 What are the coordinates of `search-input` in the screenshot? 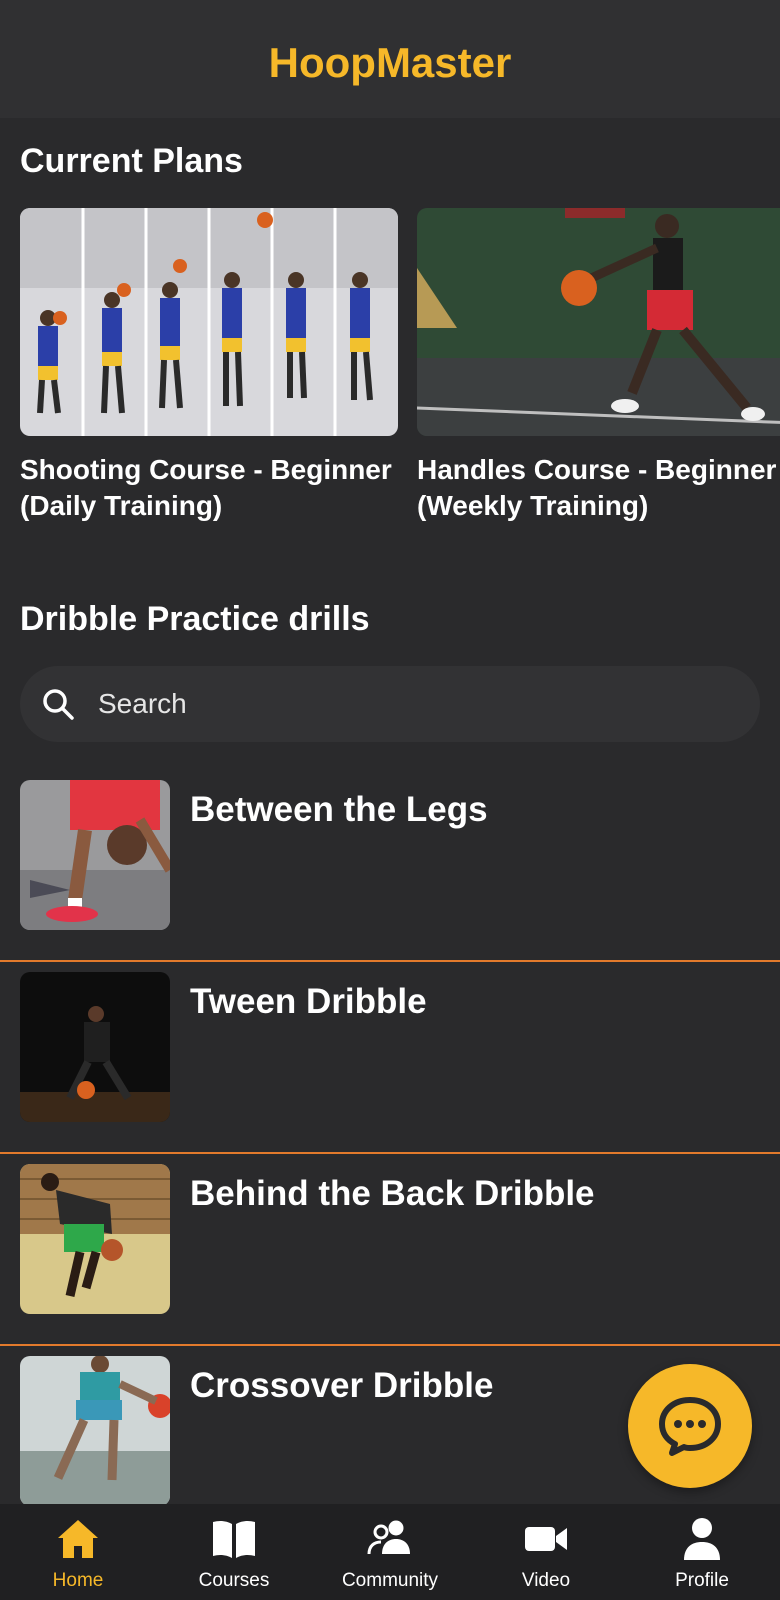 It's located at (398, 704).